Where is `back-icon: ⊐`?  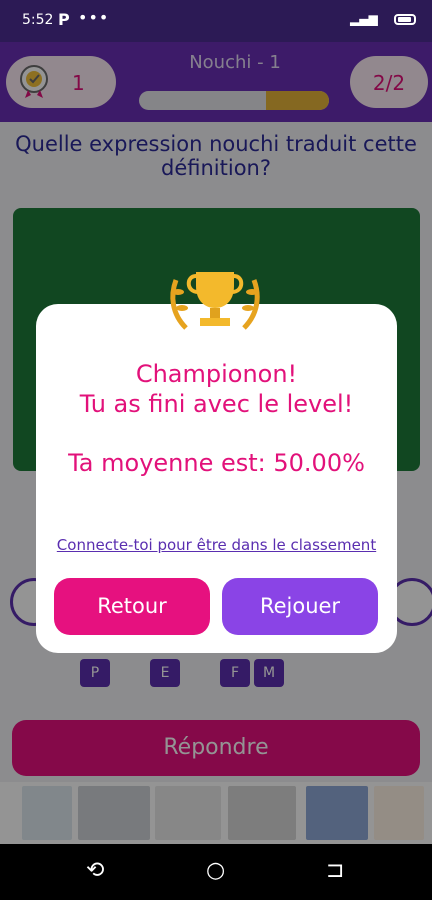 back-icon: ⊐ is located at coordinates (335, 870).